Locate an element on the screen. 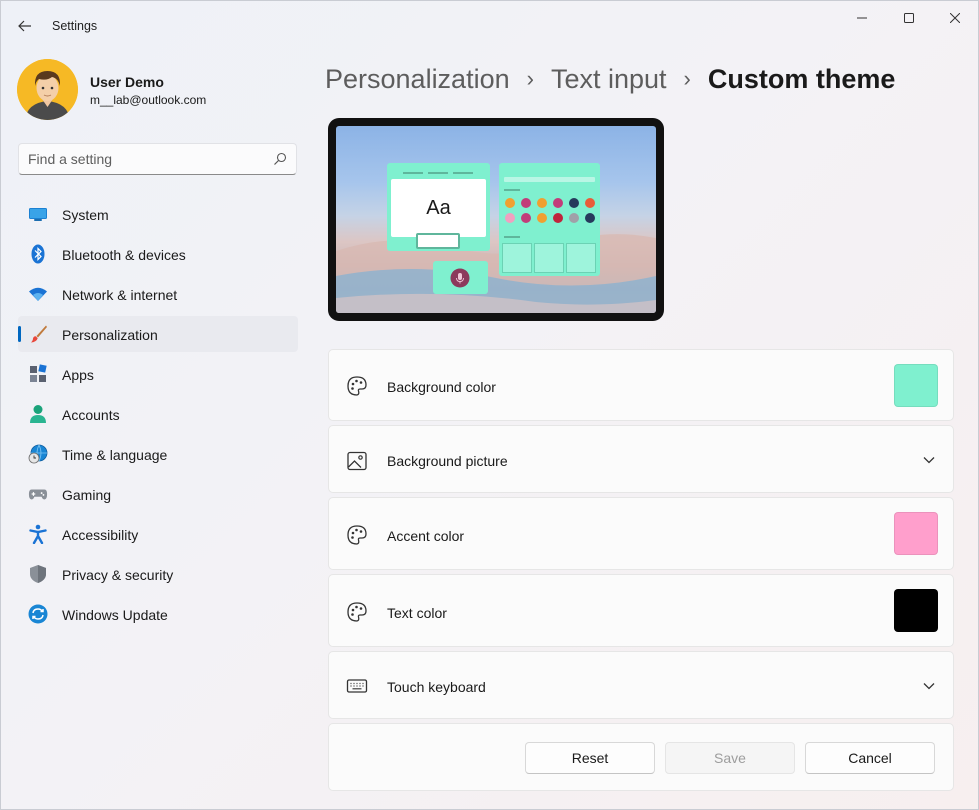  back-arrow-icon is located at coordinates (24, 26).